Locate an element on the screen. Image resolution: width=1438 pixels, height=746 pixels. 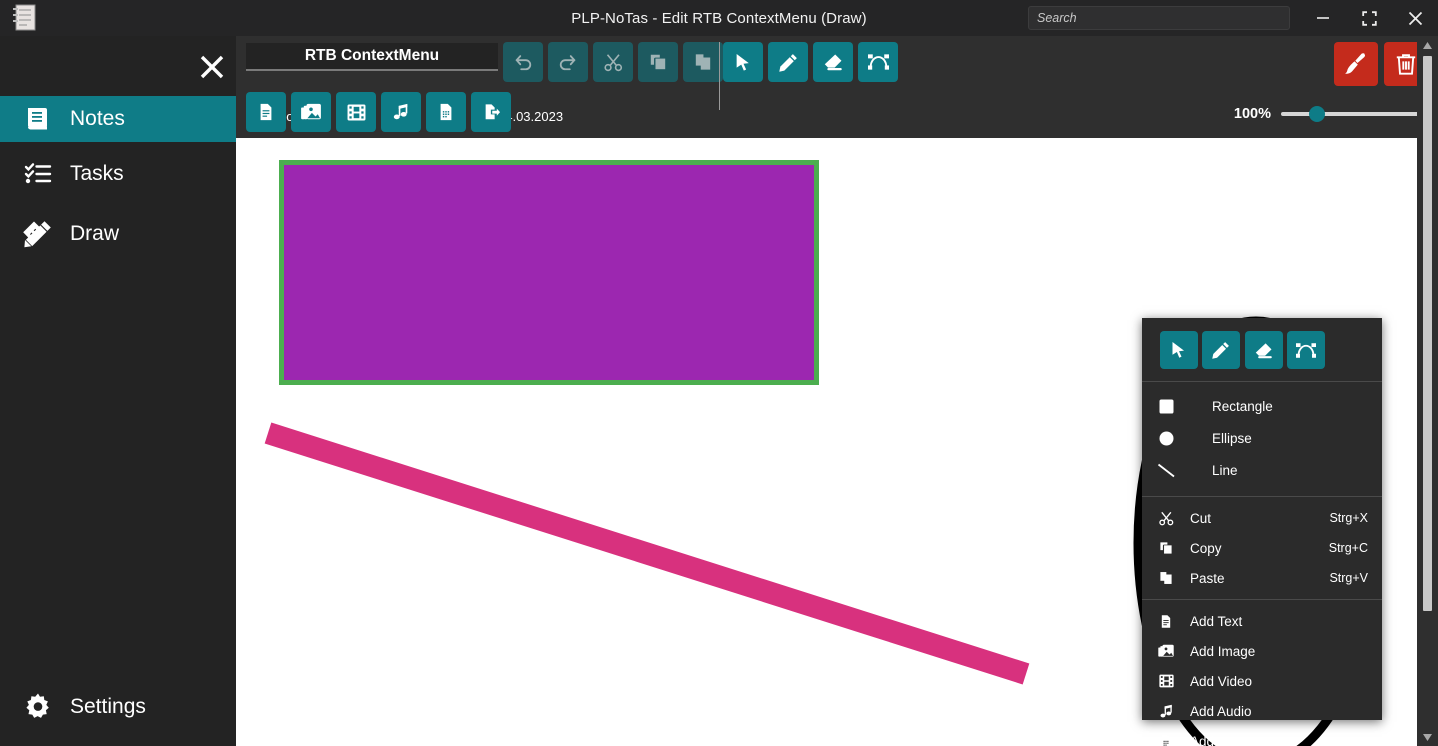
sidebar-item-tasks: Tasks is located at coordinates (118, 174).